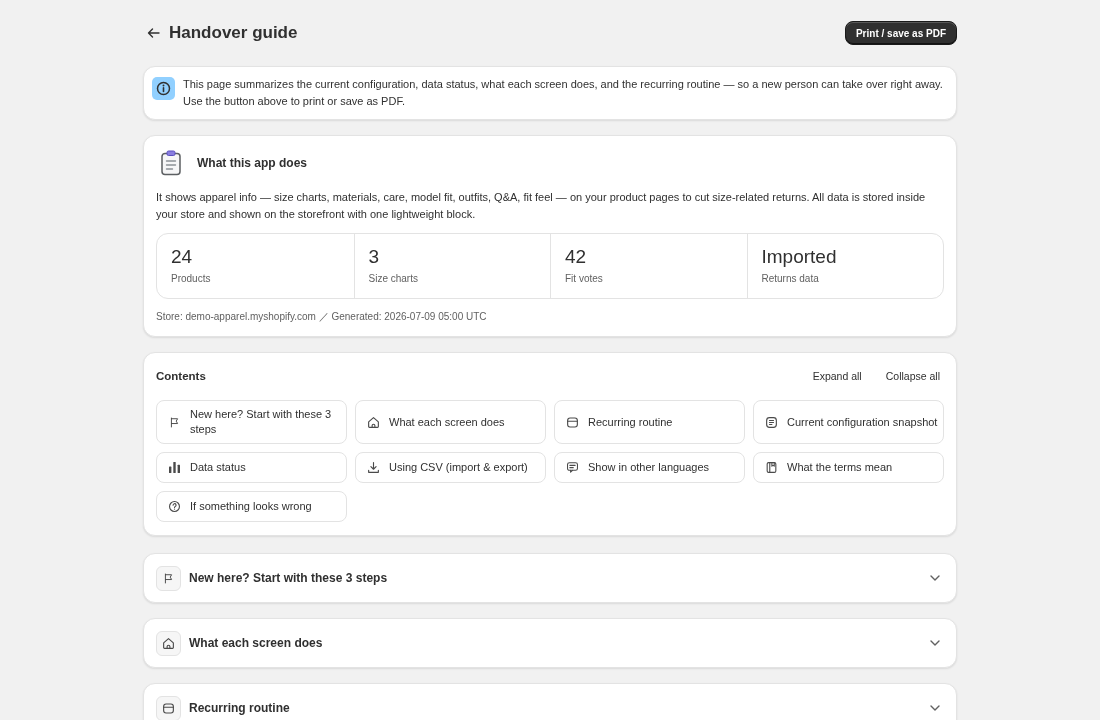  Describe the element at coordinates (572, 467) in the screenshot. I see `speech-bubble-icon` at that location.